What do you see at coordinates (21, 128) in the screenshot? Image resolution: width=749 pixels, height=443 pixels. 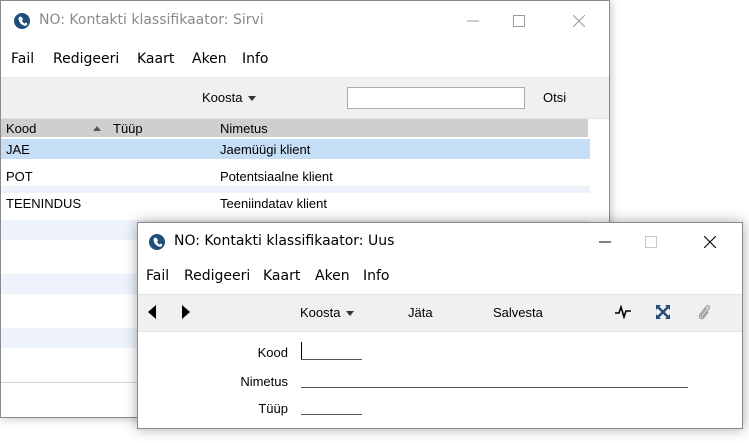 I see `col-kood: Kood` at bounding box center [21, 128].